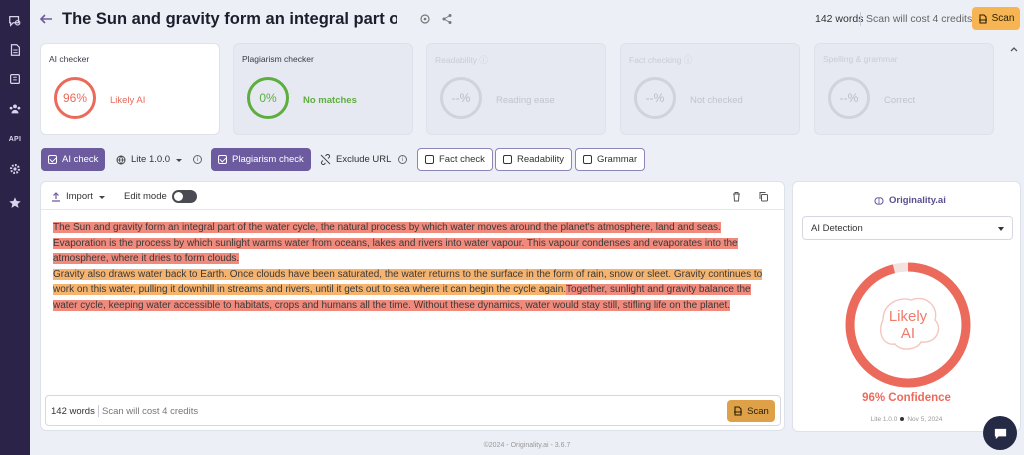 This screenshot has height=455, width=1024. I want to click on star-icon, so click(15, 203).